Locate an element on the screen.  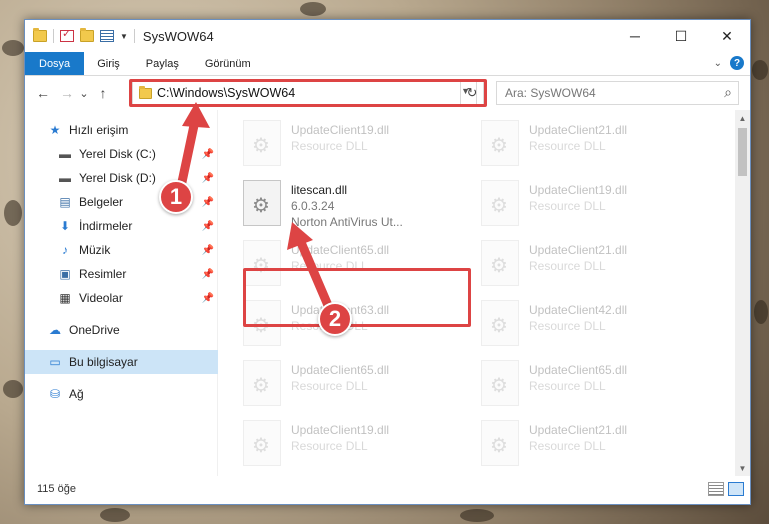
sidebar-item-drive: ▬ Yerel Disk (C:) 📌 is located at coordinates (121, 154).